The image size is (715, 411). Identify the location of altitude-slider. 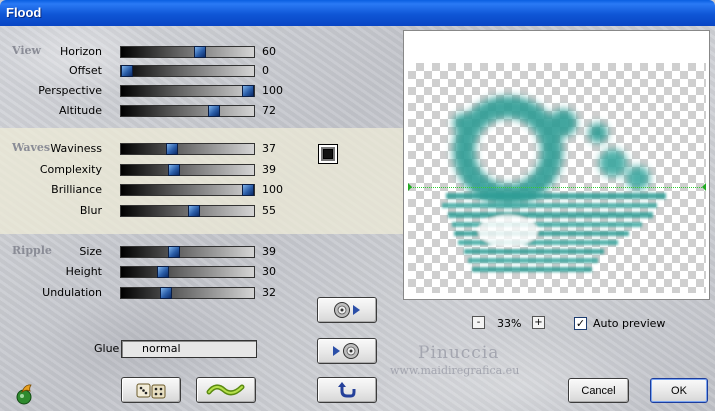
(187, 111).